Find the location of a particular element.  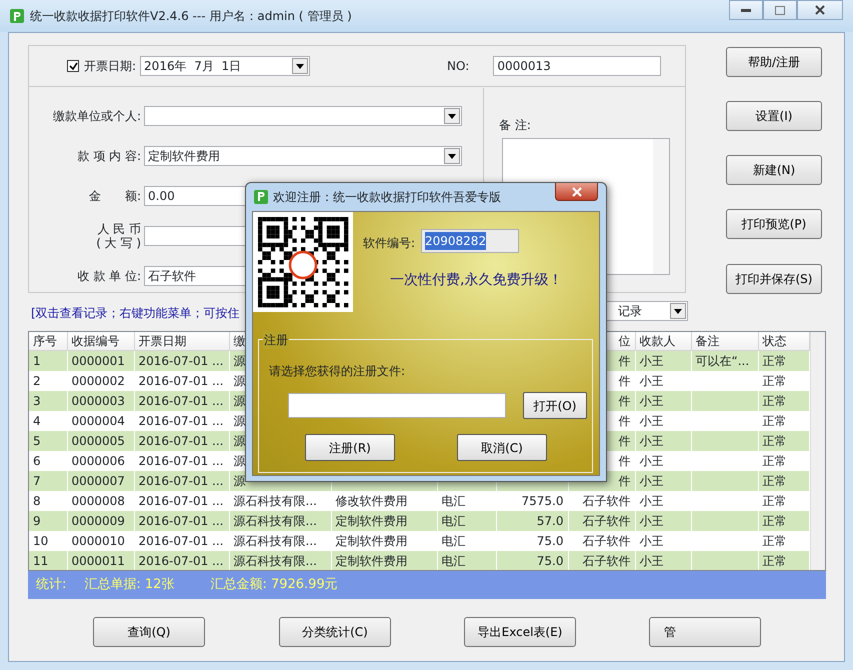

column-header: 状态 is located at coordinates (783, 341).